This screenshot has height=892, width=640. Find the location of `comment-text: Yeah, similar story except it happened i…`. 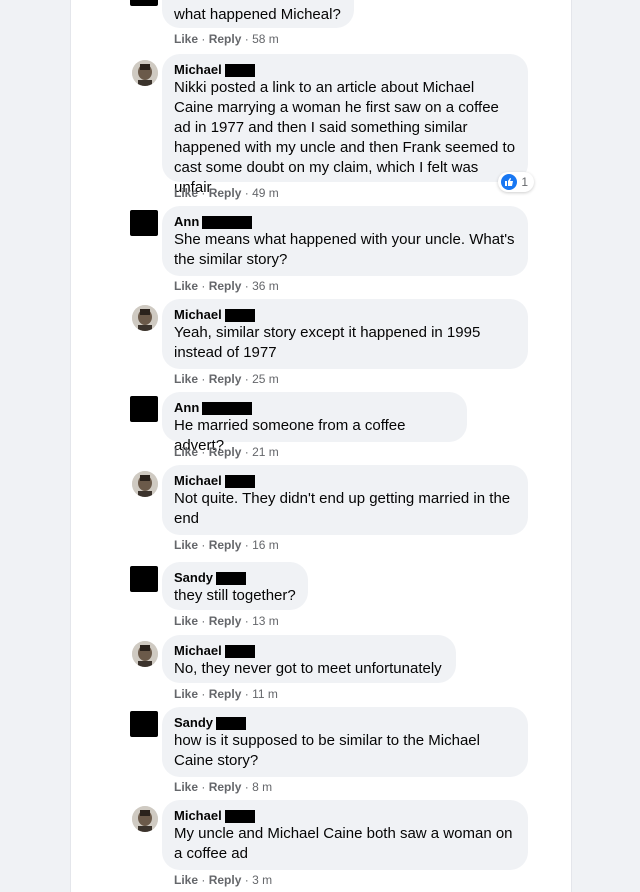

comment-text: Yeah, similar story except it happened i… is located at coordinates (327, 342).